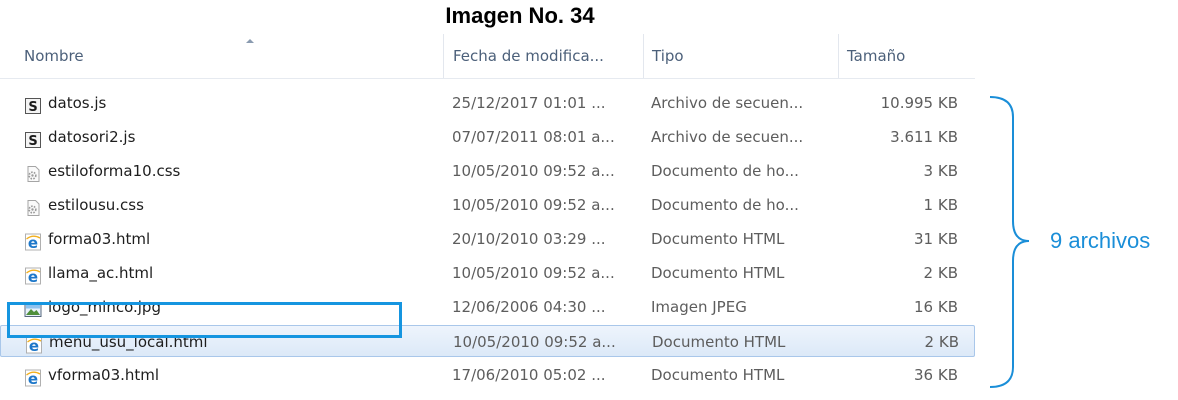 This screenshot has height=400, width=1178. What do you see at coordinates (92, 137) in the screenshot?
I see `file-name: datosori2.js` at bounding box center [92, 137].